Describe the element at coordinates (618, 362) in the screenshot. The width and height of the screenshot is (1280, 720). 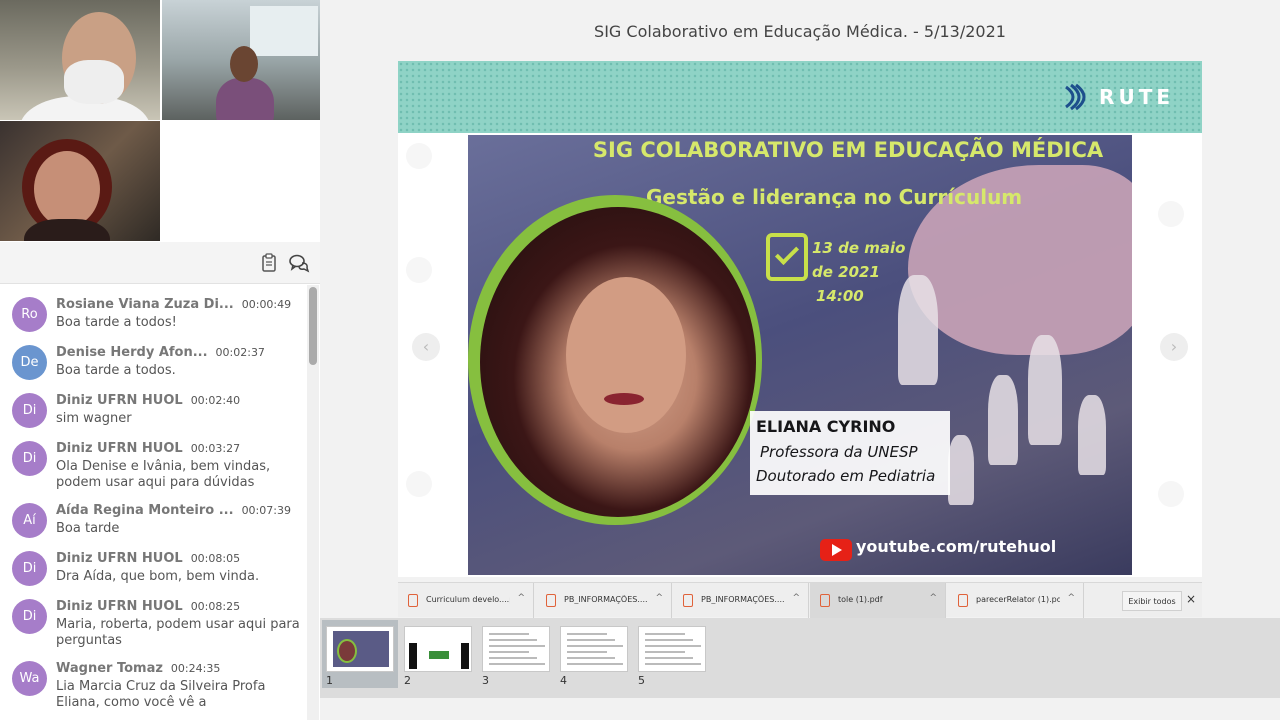
I see `speaker-portrait` at that location.